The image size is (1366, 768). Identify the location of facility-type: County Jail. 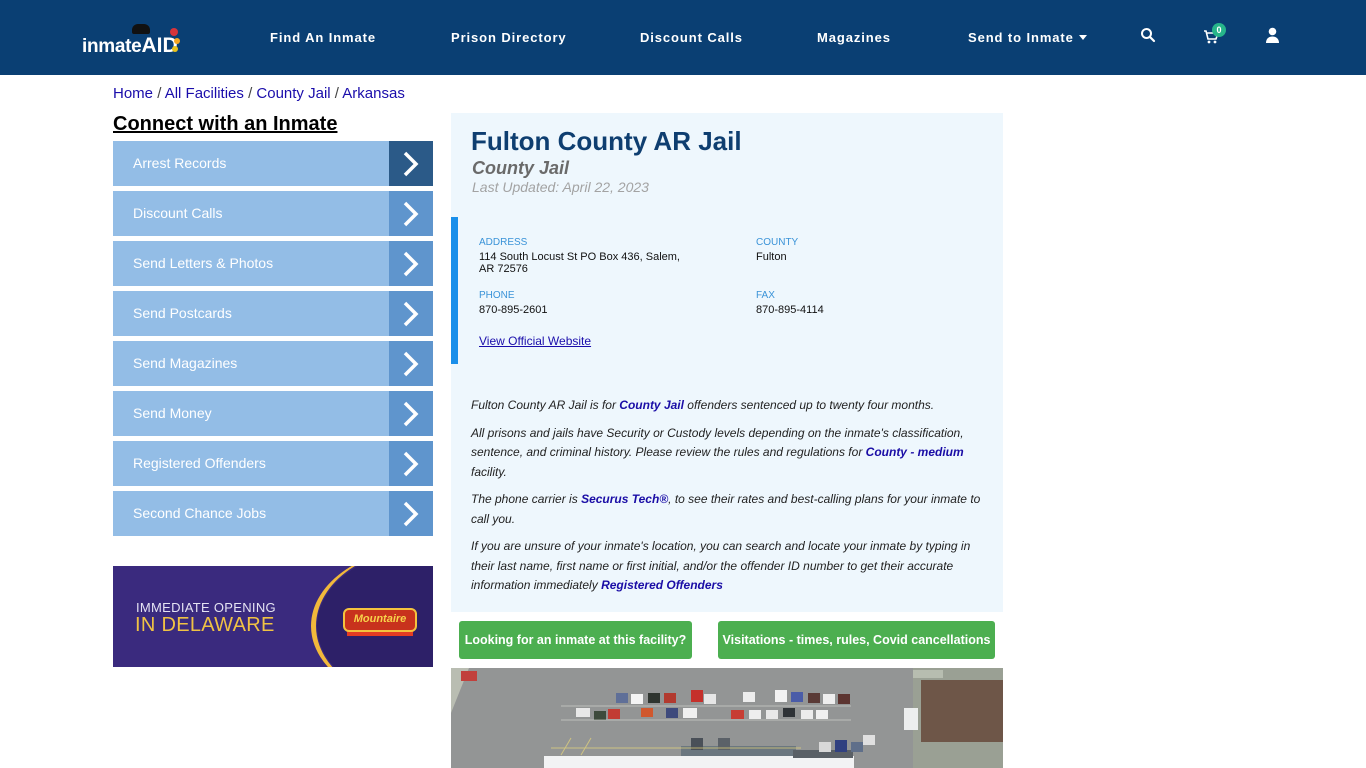
(521, 168).